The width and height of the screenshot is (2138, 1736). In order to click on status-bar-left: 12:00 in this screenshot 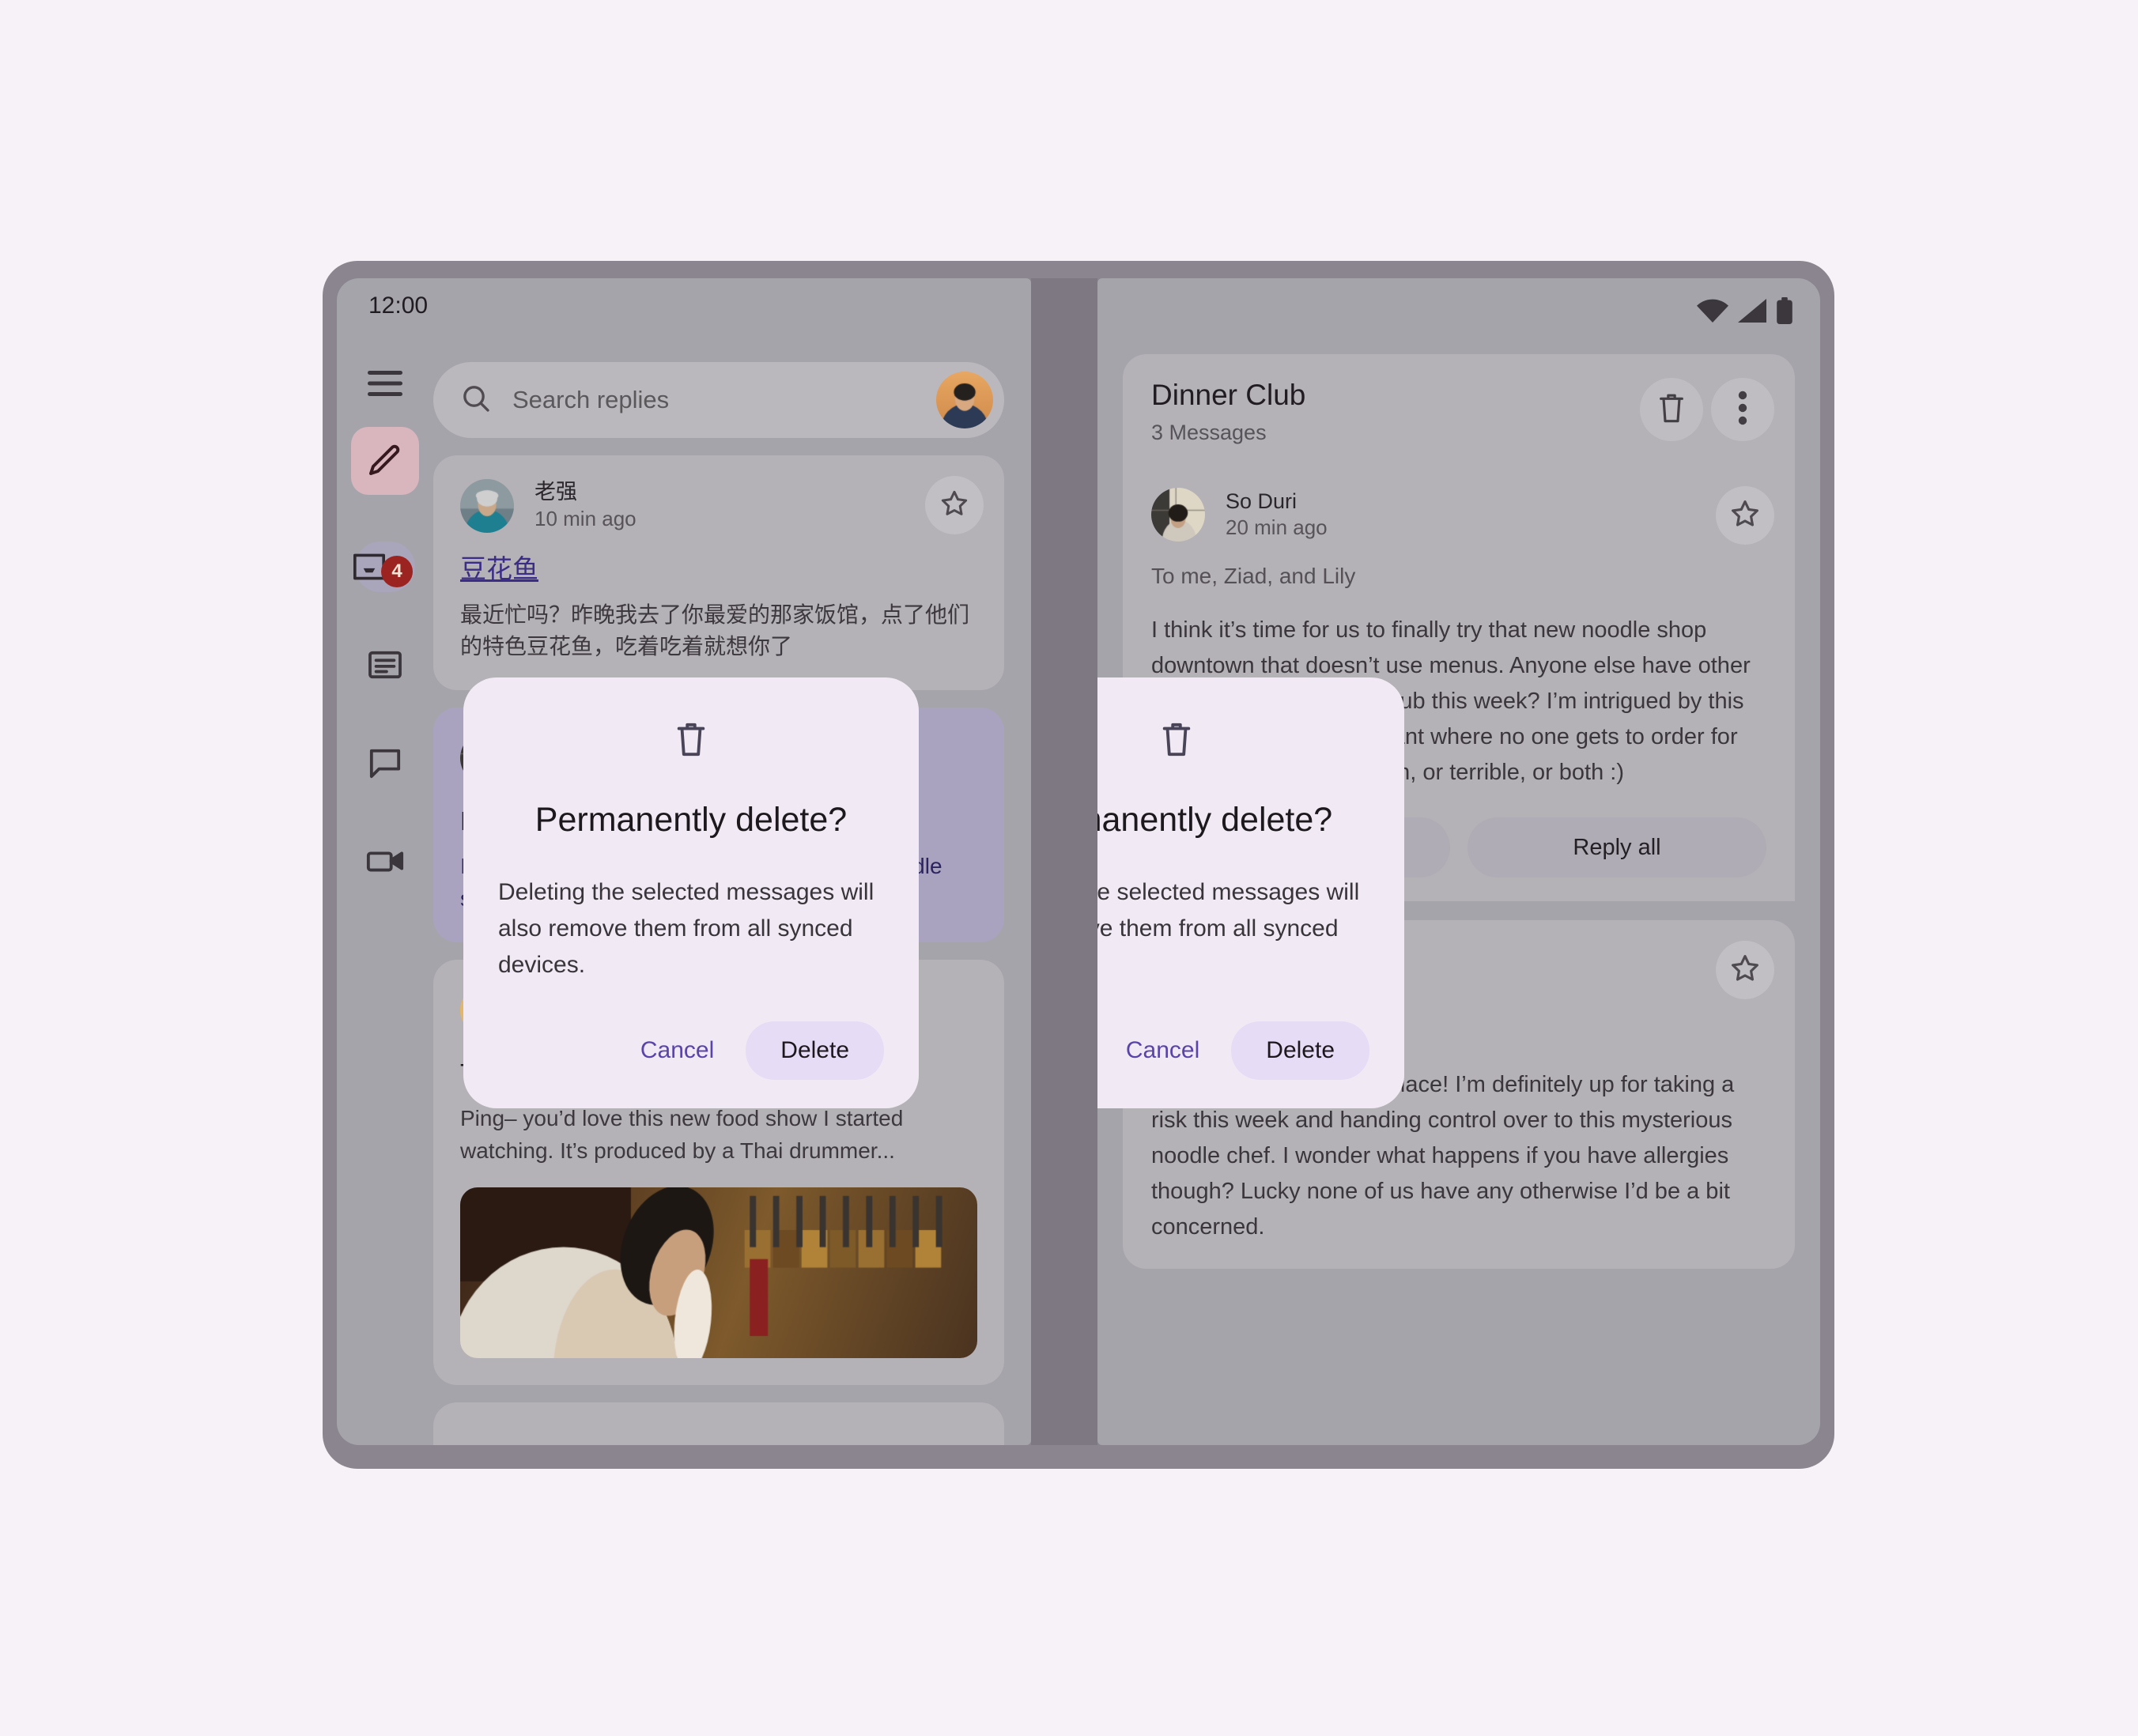, I will do `click(684, 306)`.